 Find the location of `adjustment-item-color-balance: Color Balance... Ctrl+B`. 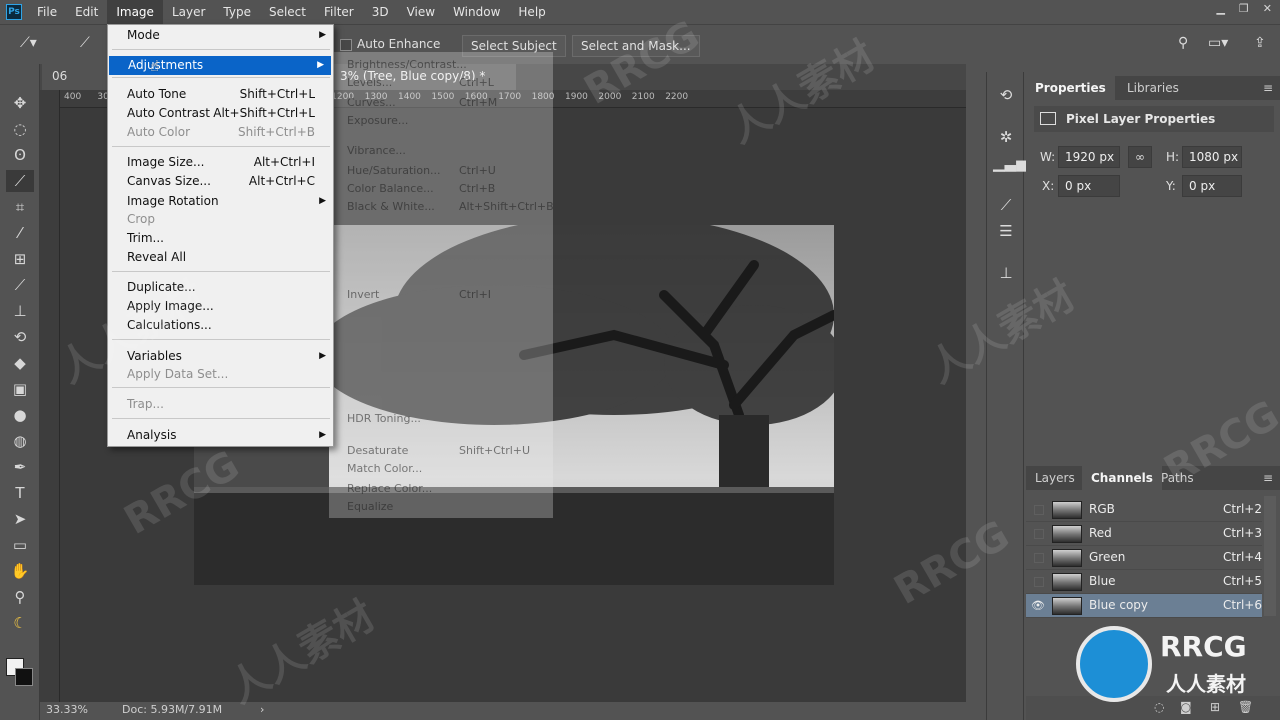

adjustment-item-color-balance: Color Balance... Ctrl+B is located at coordinates (421, 188).